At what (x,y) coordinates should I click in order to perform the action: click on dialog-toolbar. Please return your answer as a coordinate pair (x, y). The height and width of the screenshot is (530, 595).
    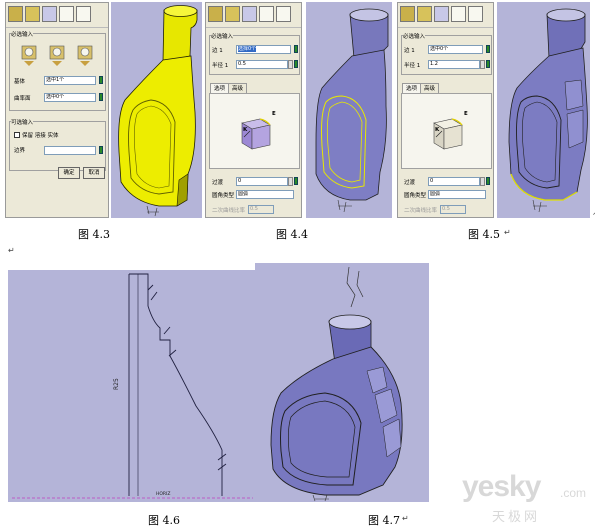
    Looking at the image, I should click on (253, 15).